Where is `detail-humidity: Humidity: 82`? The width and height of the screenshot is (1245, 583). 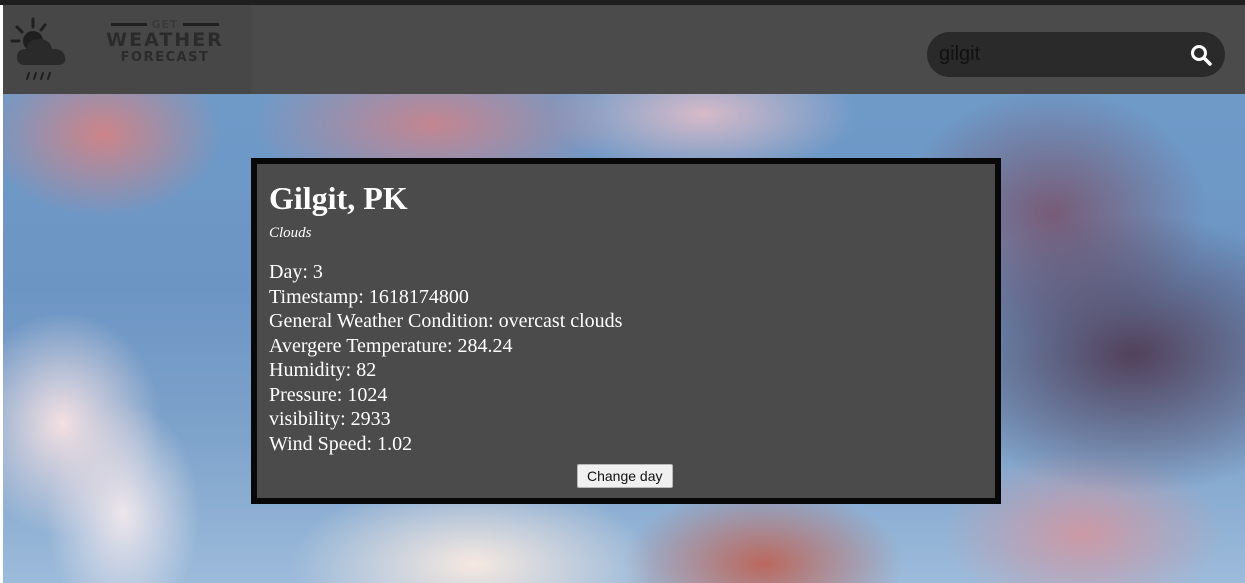
detail-humidity: Humidity: 82 is located at coordinates (323, 370).